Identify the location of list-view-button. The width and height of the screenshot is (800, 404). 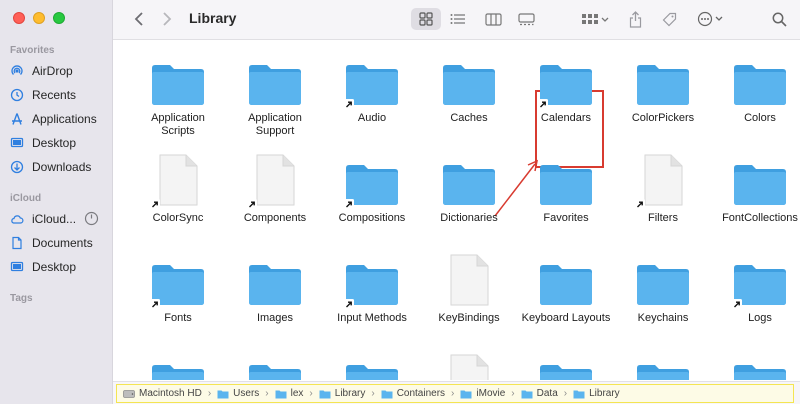
(458, 19).